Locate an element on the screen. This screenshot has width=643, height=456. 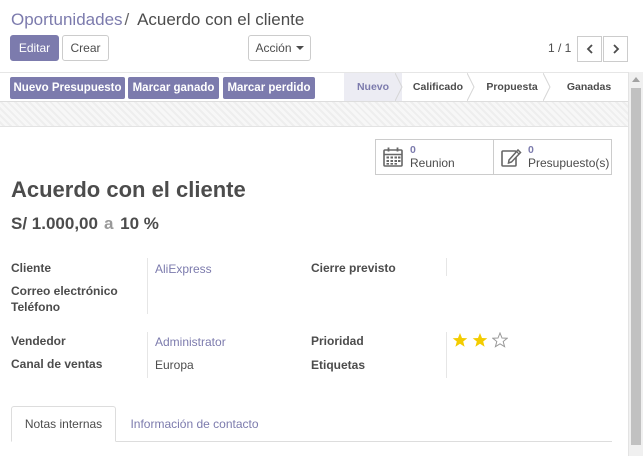
meetings-label: Reunion is located at coordinates (432, 163).